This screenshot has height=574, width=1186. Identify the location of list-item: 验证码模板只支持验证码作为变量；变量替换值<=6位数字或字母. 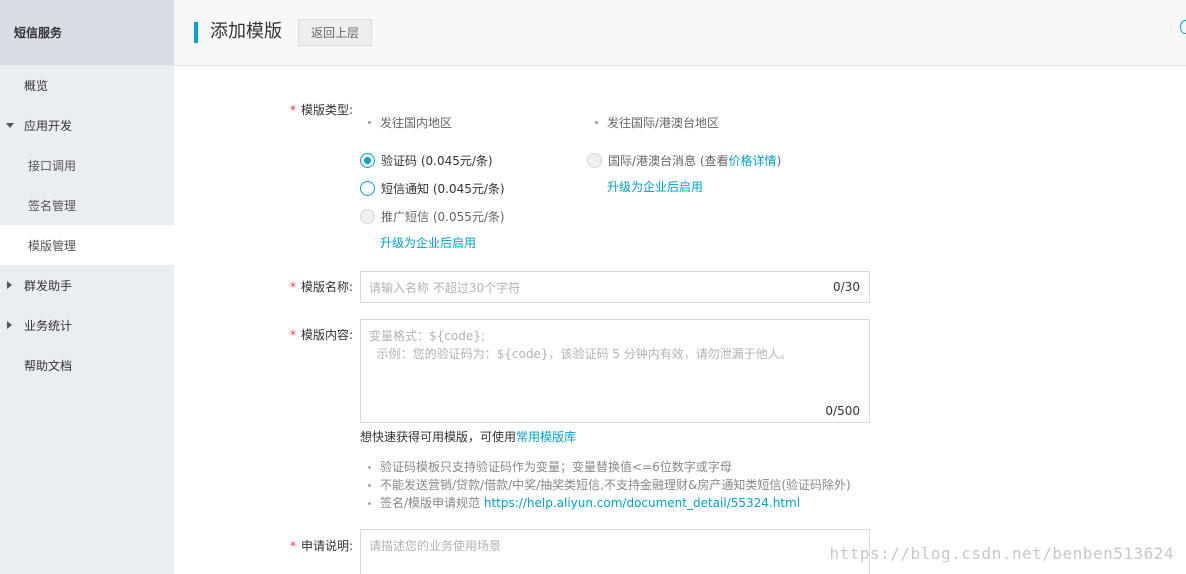
(609, 467).